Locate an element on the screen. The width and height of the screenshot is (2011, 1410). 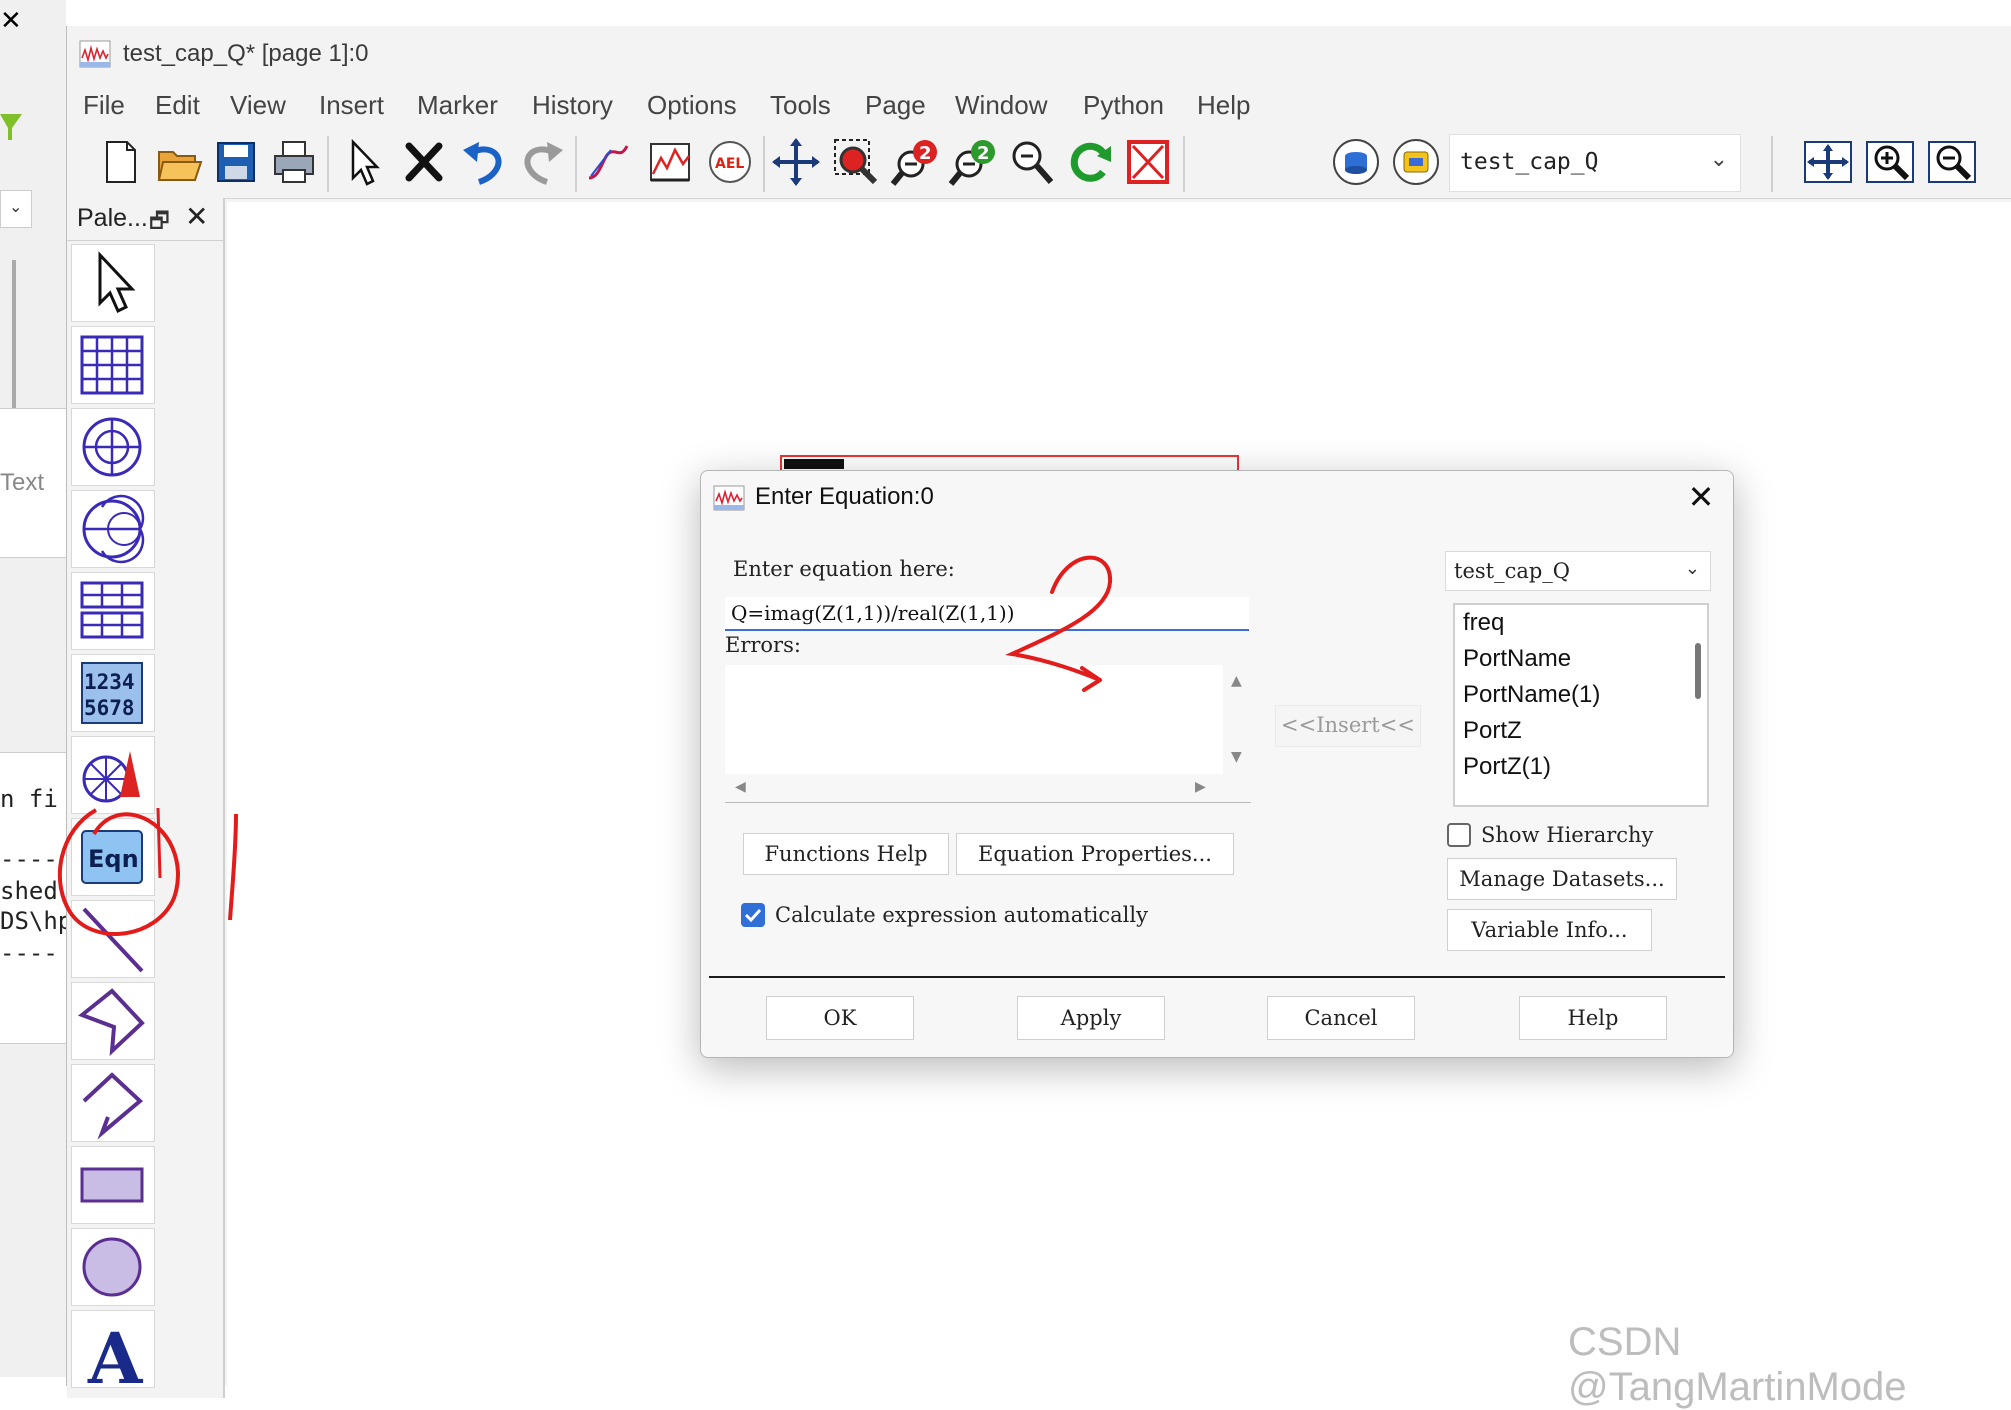
move-icon is located at coordinates (796, 162).